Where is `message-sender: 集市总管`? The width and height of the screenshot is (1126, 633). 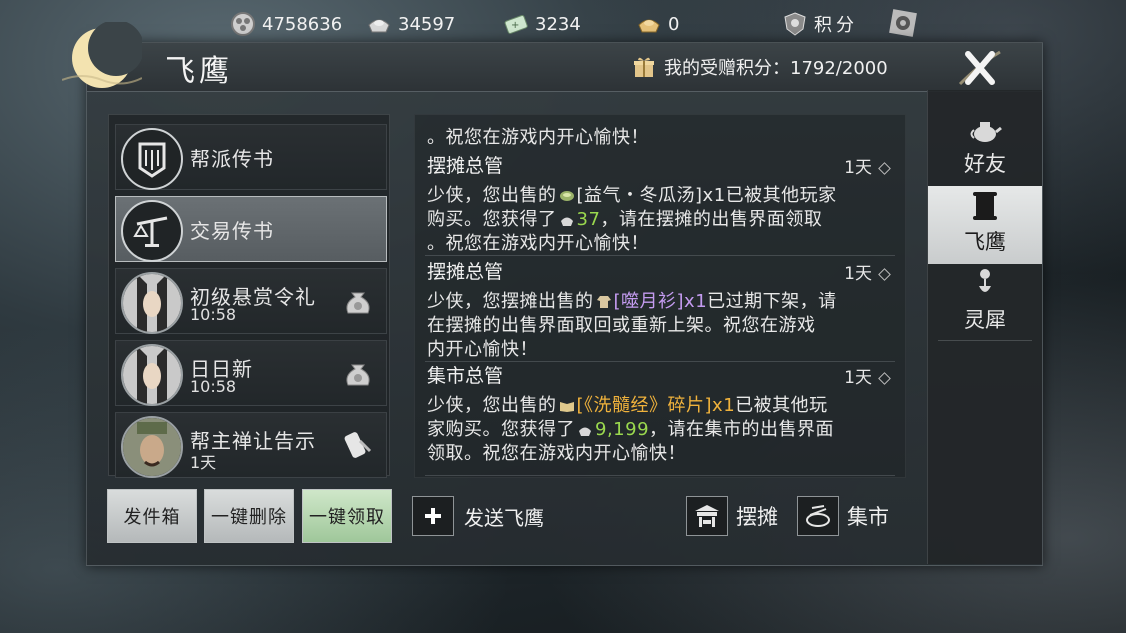 message-sender: 集市总管 is located at coordinates (465, 376).